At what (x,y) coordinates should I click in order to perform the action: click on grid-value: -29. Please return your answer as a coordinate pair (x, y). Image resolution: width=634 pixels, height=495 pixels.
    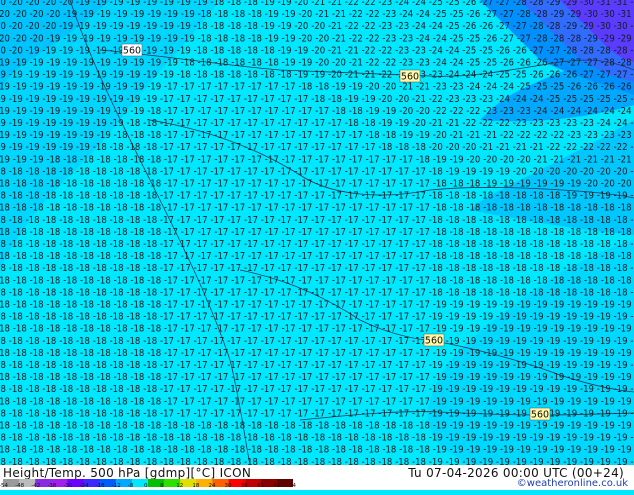
    Looking at the image, I should click on (608, 38).